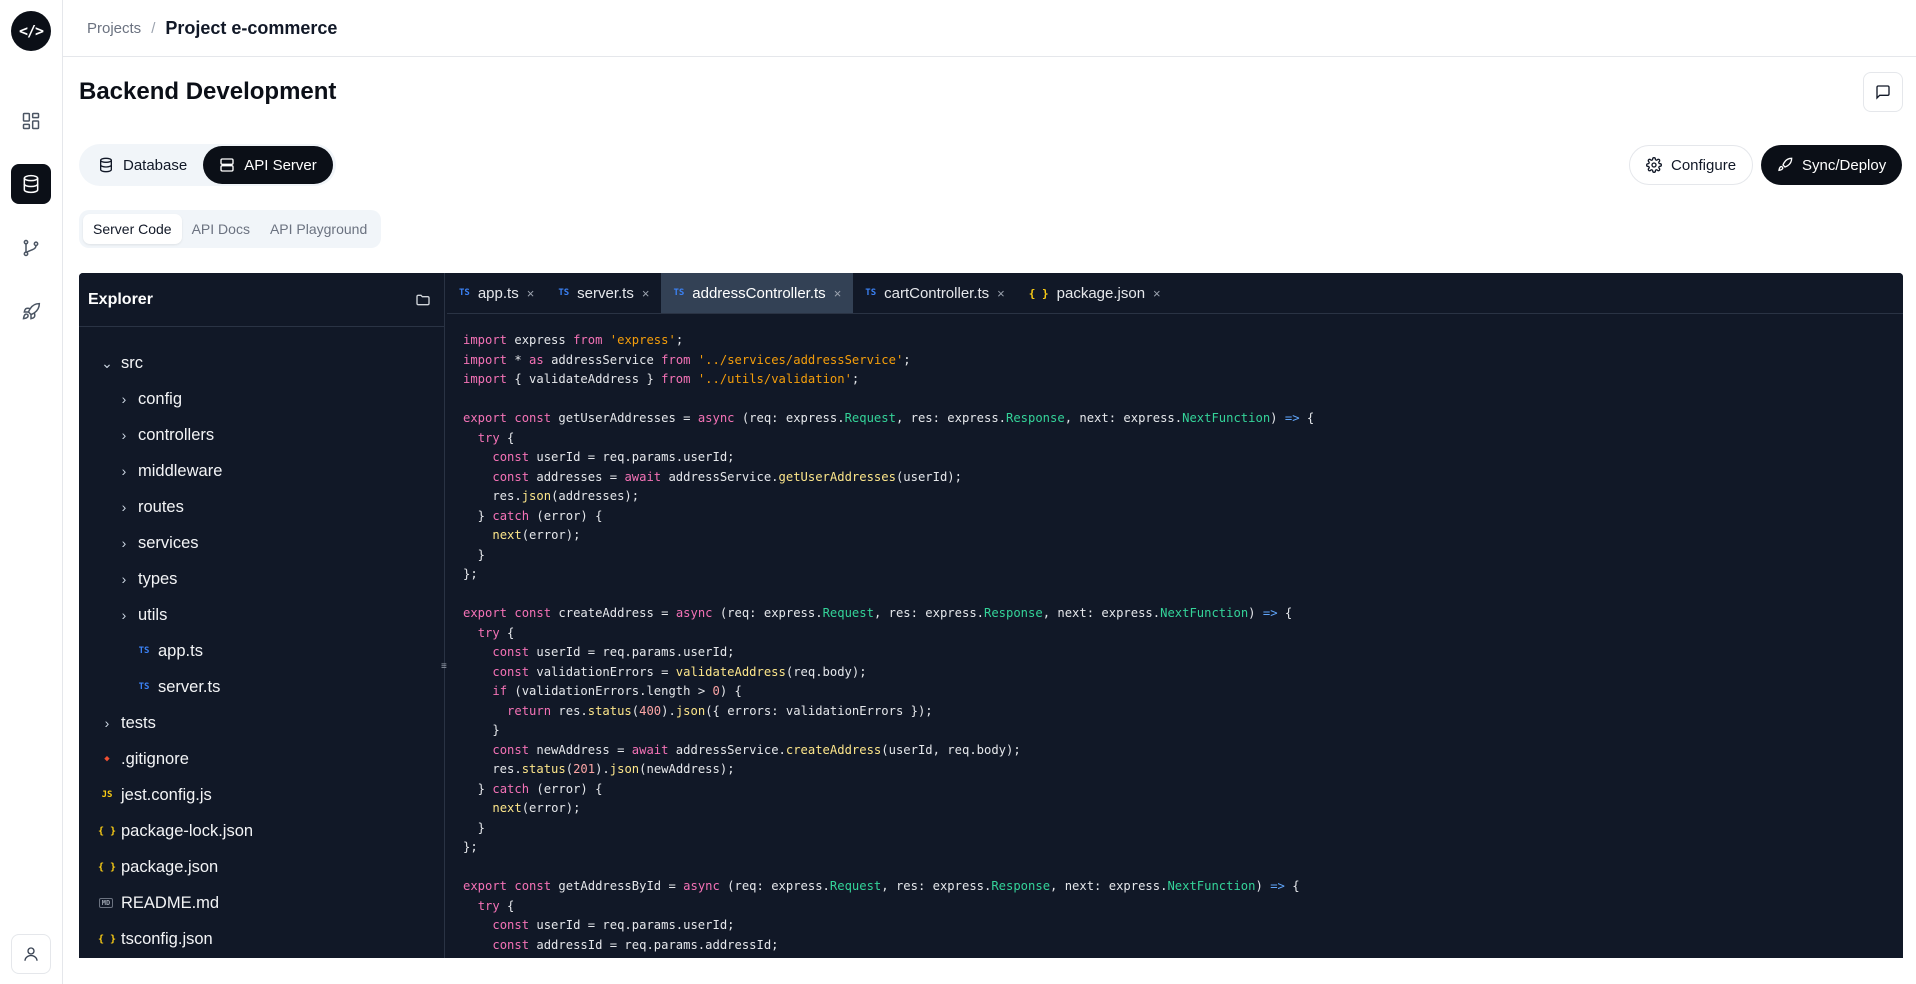 This screenshot has width=1916, height=984. Describe the element at coordinates (107, 759) in the screenshot. I see `git-file-icon: ◆` at that location.